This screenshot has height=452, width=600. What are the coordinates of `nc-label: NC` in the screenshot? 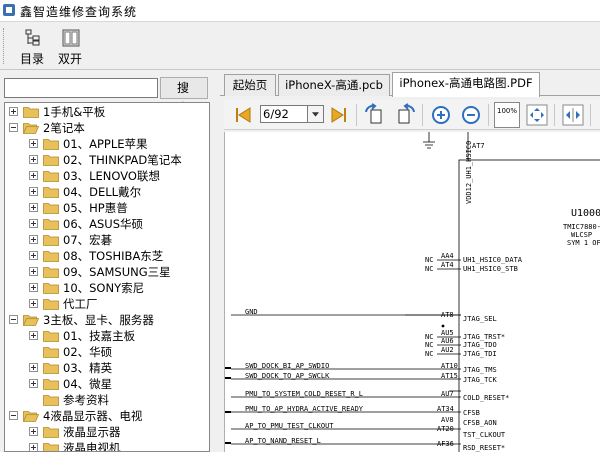 It's located at (429, 260).